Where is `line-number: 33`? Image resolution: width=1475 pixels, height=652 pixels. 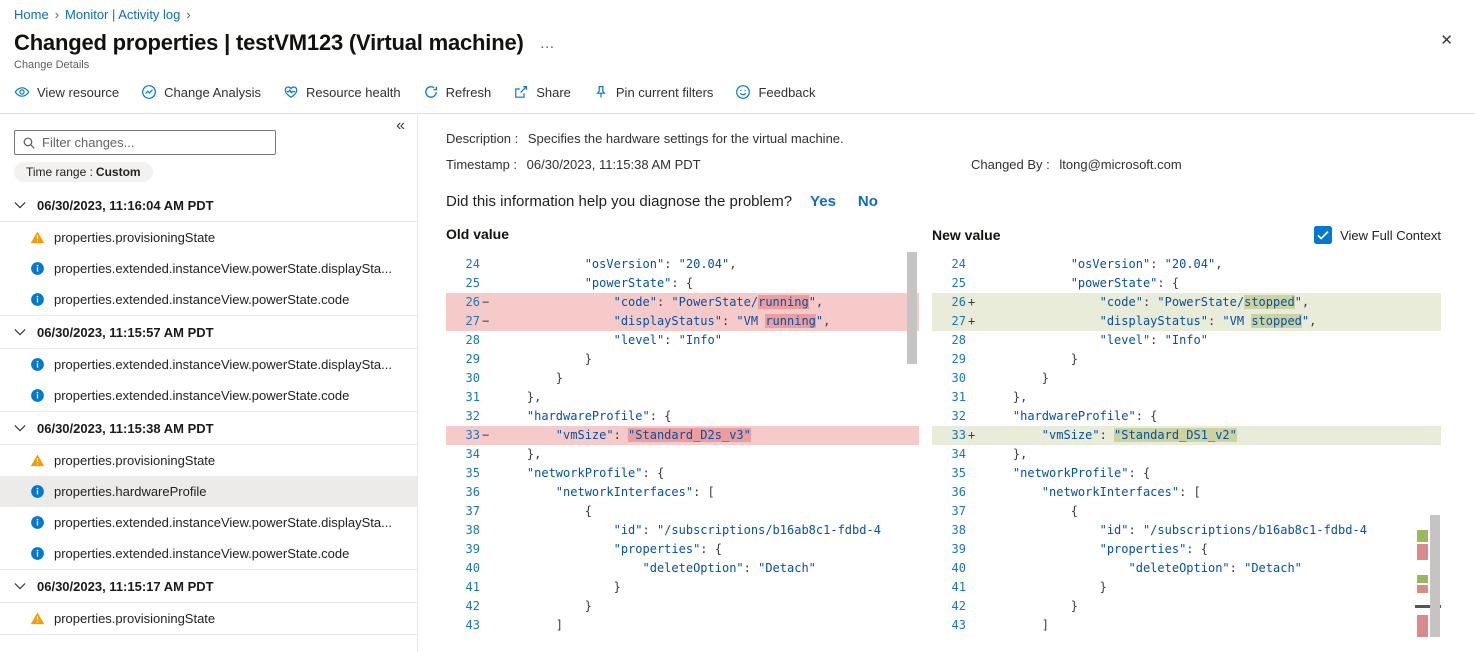 line-number: 33 is located at coordinates (958, 435).